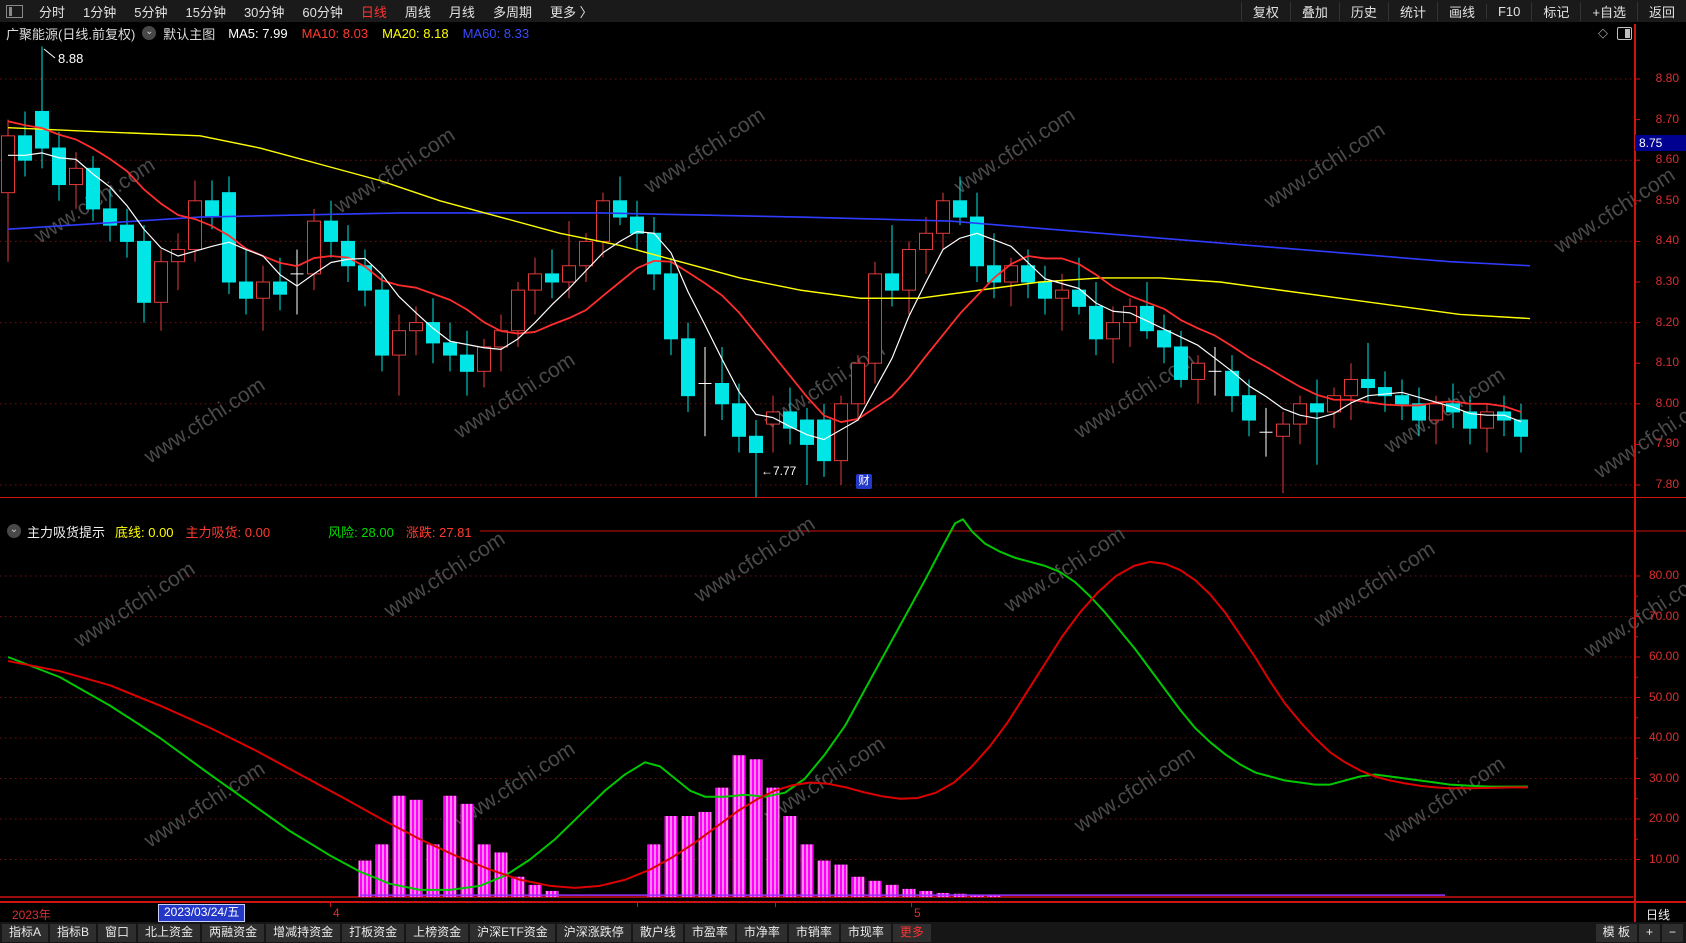 Image resolution: width=1686 pixels, height=943 pixels. I want to click on indicator-axis-label: 10.00, so click(1663, 858).